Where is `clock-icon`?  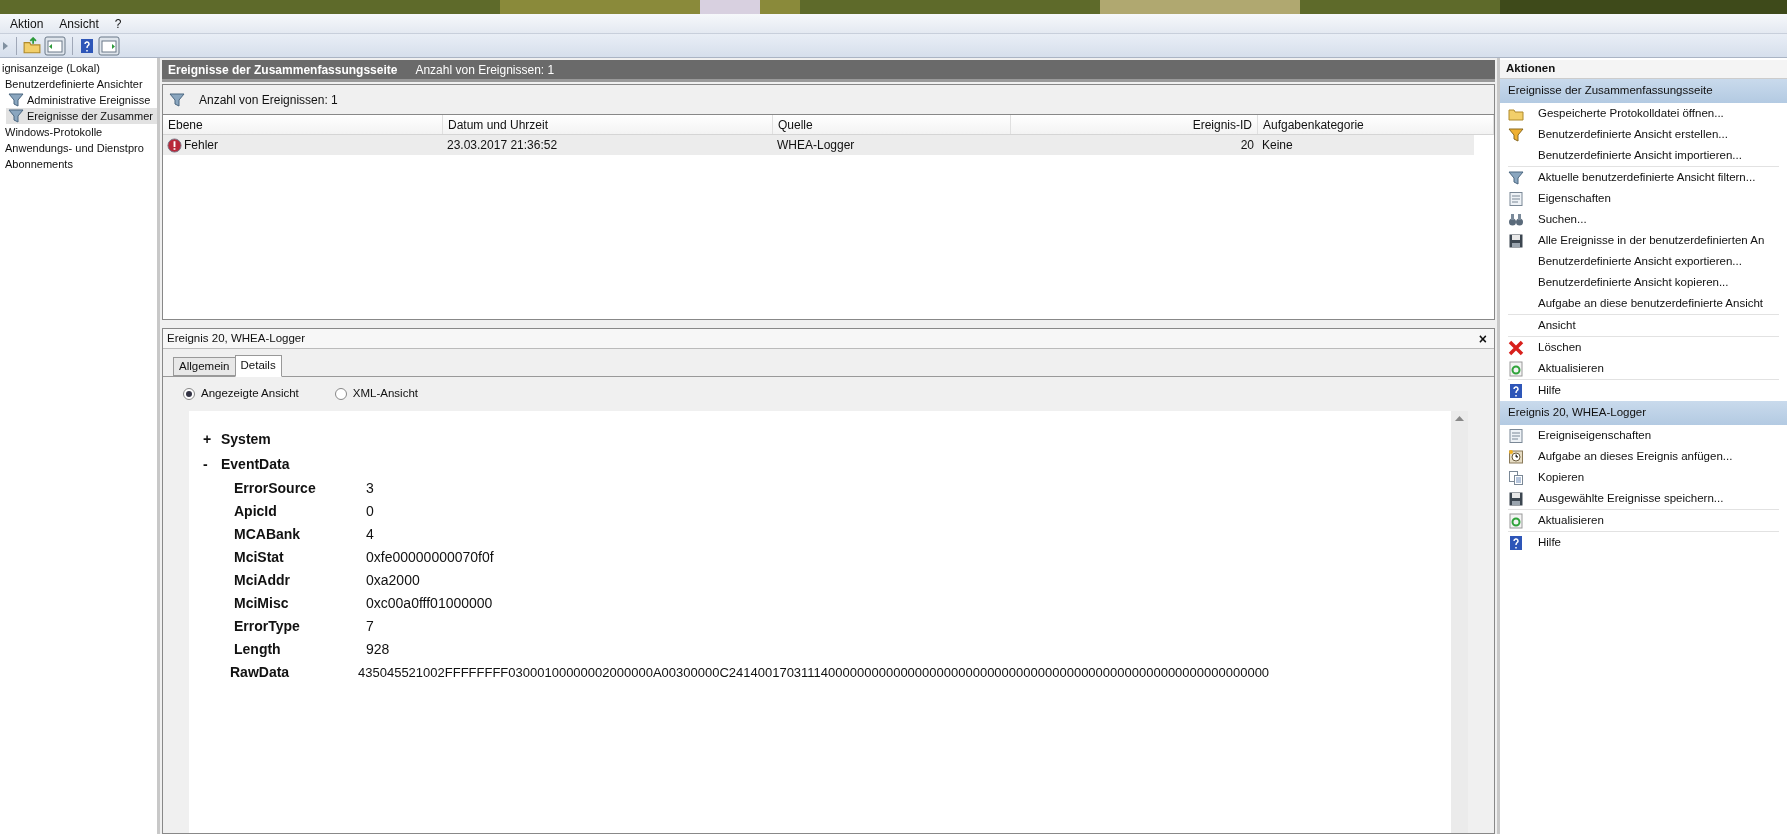
clock-icon is located at coordinates (1516, 456).